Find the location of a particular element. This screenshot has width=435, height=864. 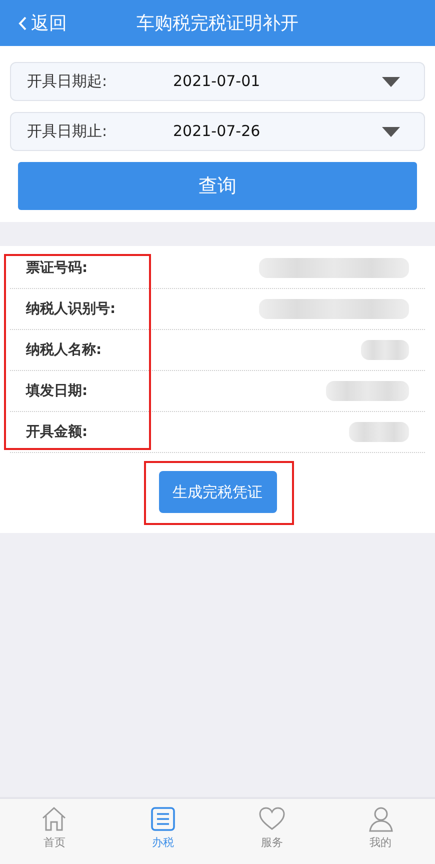

tab-bar-item: 办税 is located at coordinates (163, 831).